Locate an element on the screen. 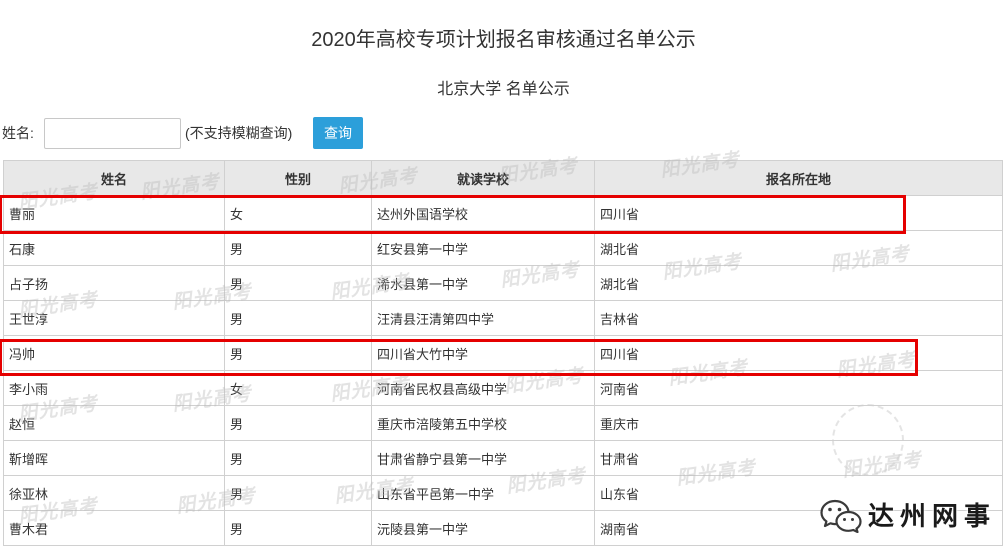 This screenshot has width=1007, height=559. cell-school: 浠水县第一中学 is located at coordinates (483, 283).